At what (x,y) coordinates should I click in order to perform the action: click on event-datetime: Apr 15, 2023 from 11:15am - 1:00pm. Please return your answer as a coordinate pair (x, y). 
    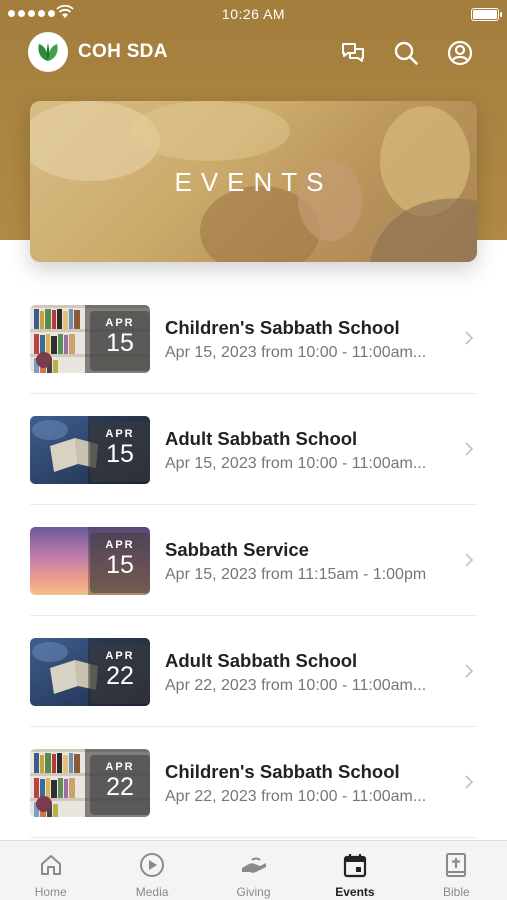
    Looking at the image, I should click on (296, 574).